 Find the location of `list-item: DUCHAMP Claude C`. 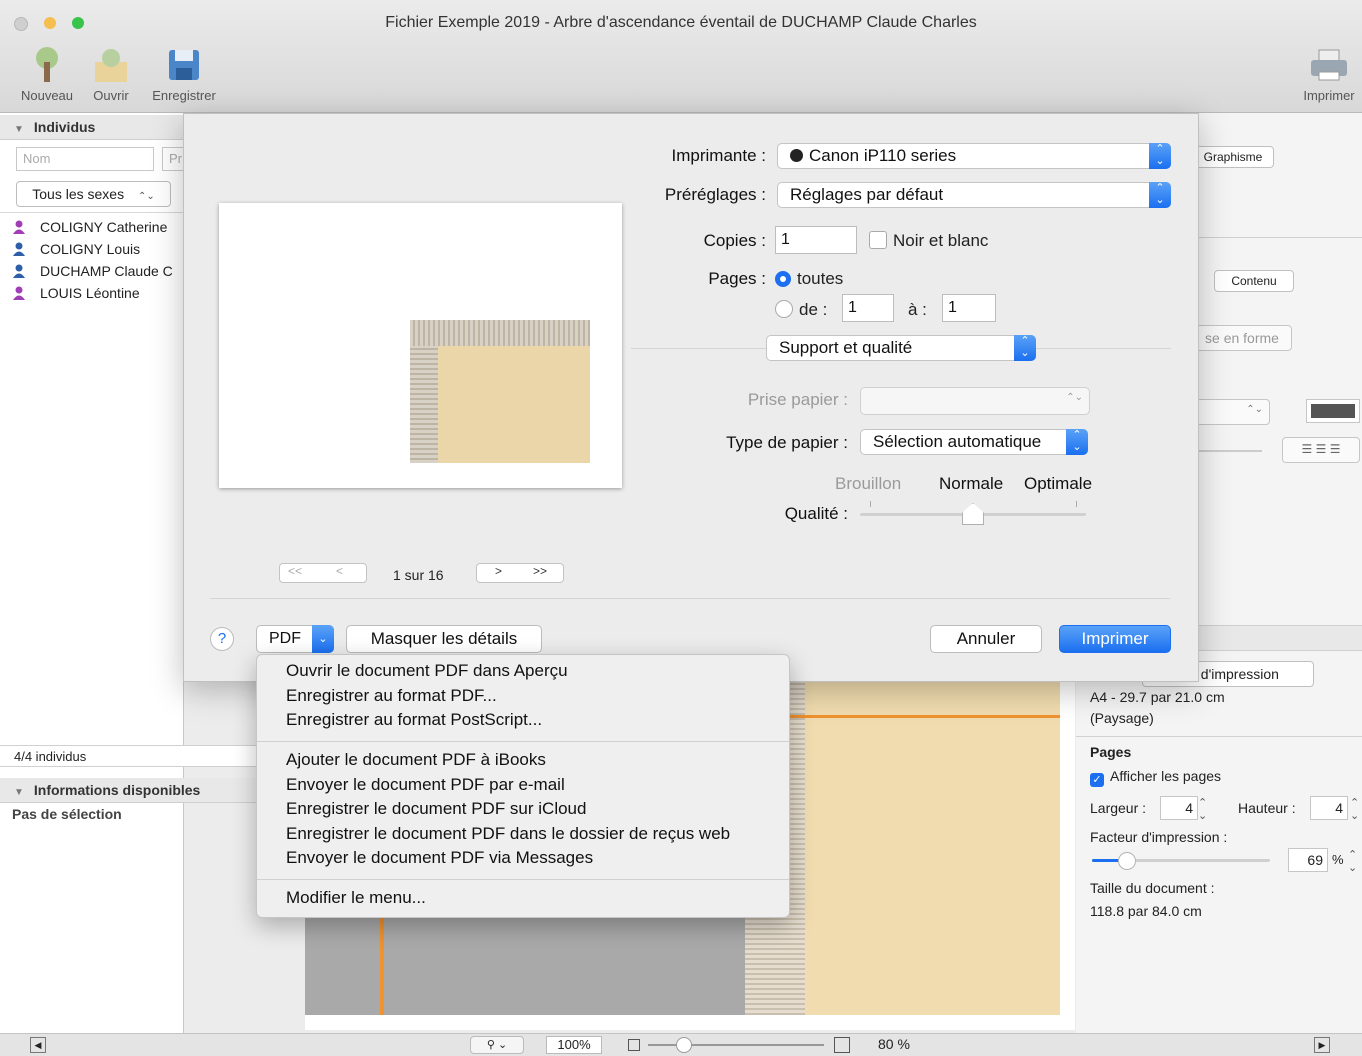

list-item: DUCHAMP Claude C is located at coordinates (92, 271).